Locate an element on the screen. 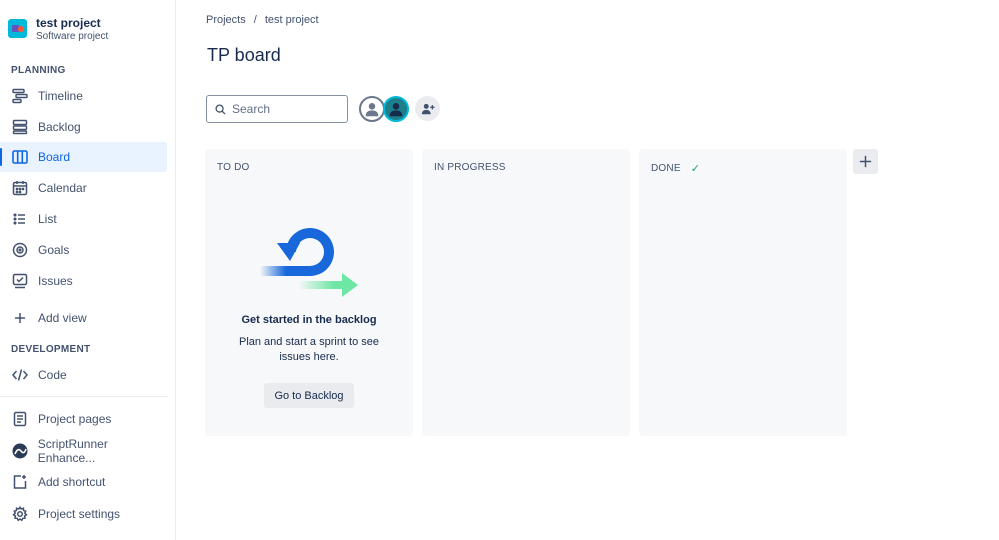  sidebar-item-issues: Issues is located at coordinates (83, 281).